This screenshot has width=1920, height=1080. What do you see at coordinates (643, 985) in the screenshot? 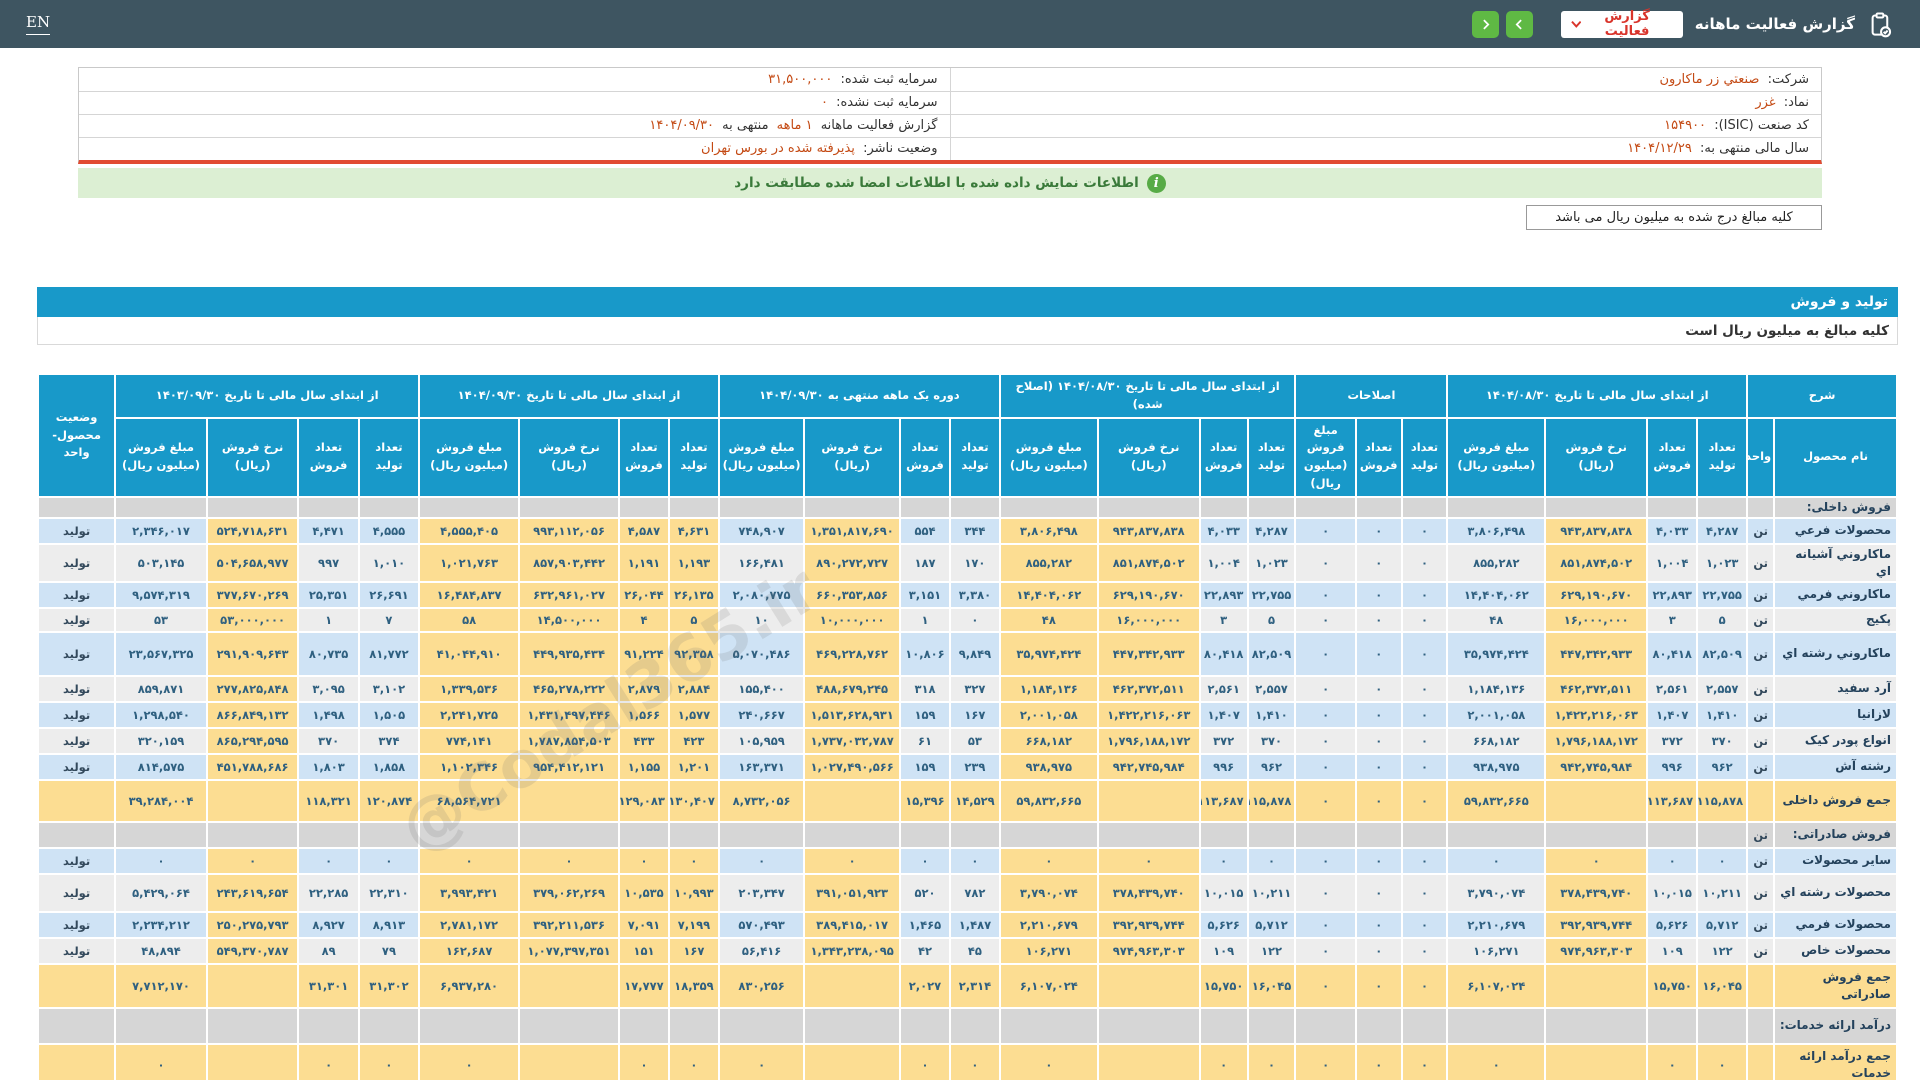
I see `value-cell: ۱۷,۷۷۷` at bounding box center [643, 985].